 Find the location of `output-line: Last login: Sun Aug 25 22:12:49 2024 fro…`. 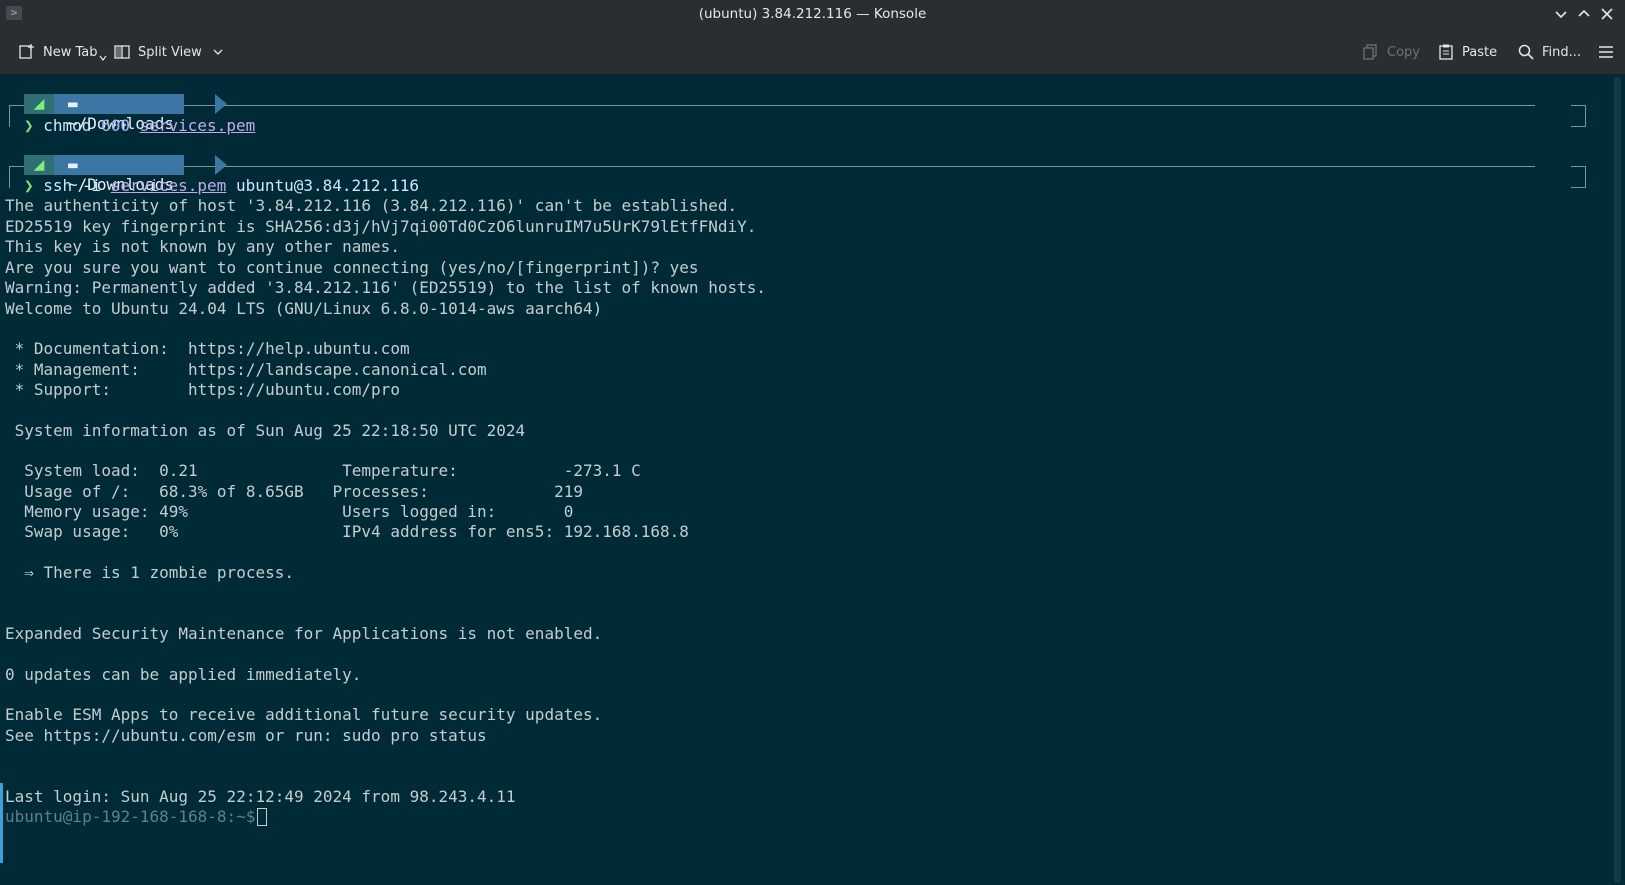

output-line: Last login: Sun Aug 25 22:12:49 2024 fro… is located at coordinates (260, 796).